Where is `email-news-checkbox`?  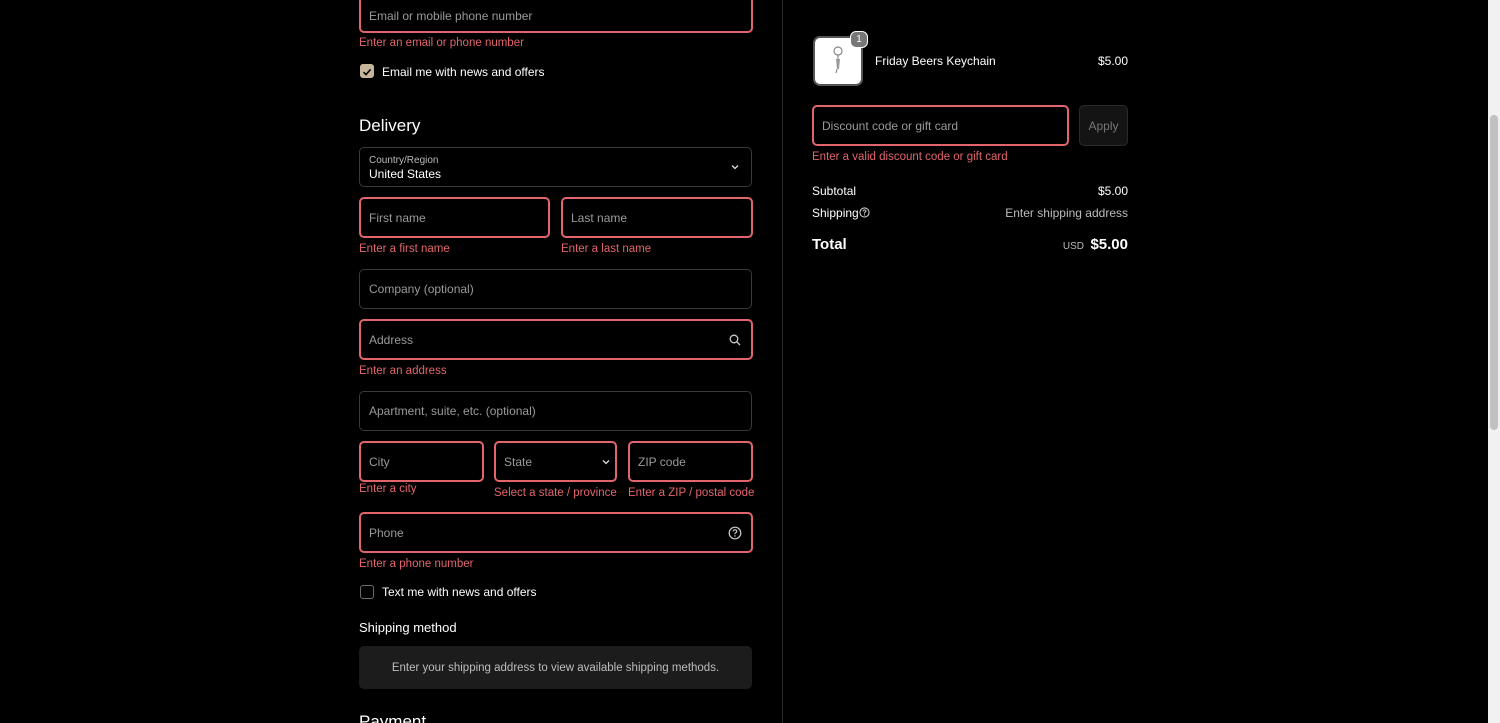 email-news-checkbox is located at coordinates (367, 71).